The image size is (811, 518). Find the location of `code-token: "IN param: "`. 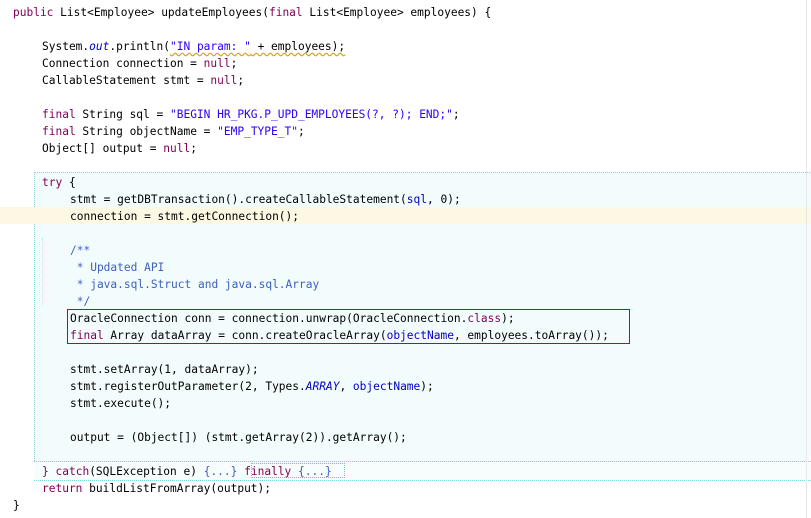

code-token: "IN param: " is located at coordinates (210, 46).